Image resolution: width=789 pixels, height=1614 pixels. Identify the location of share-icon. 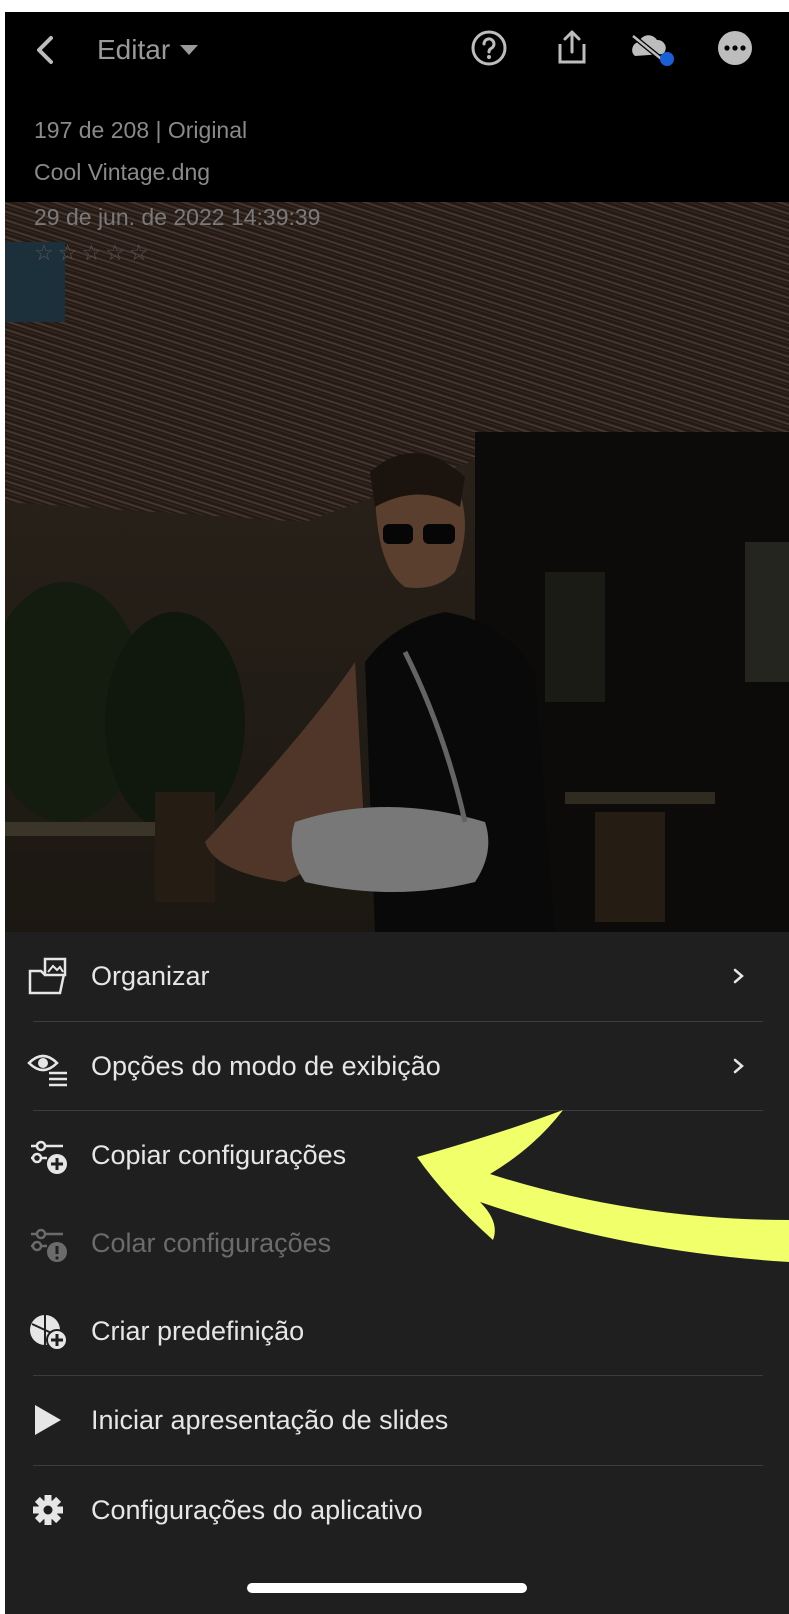
(572, 48).